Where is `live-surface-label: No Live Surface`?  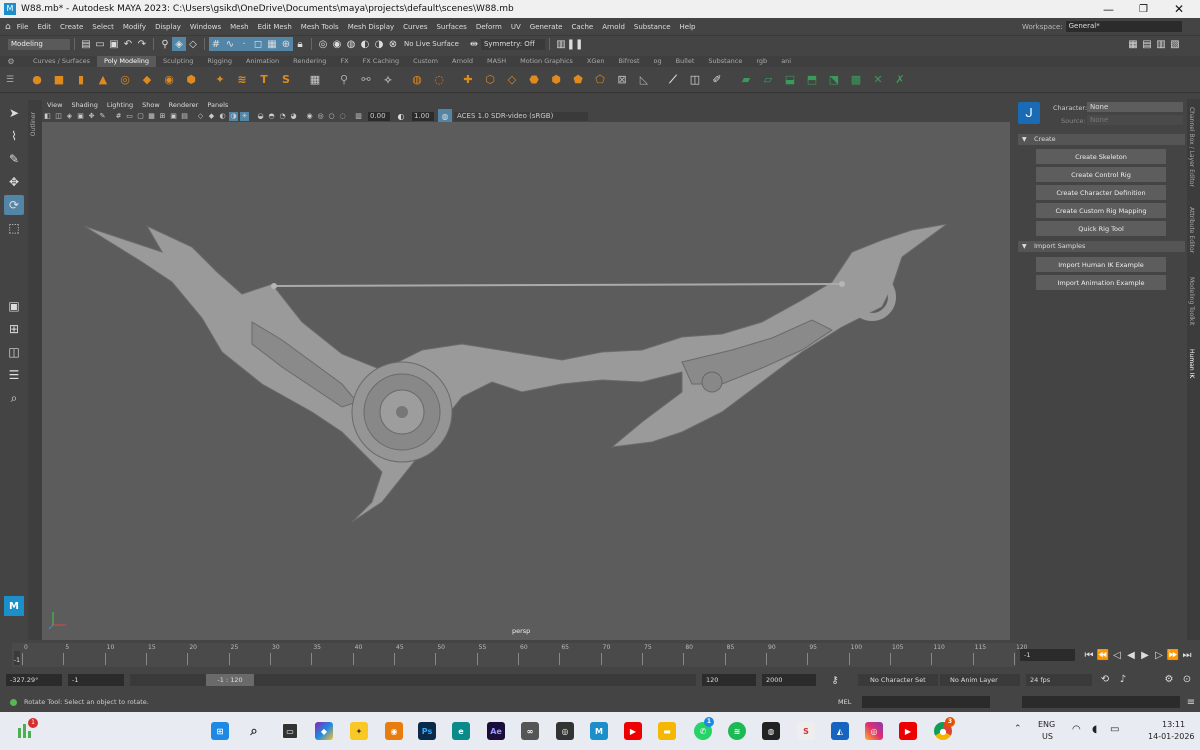
live-surface-label: No Live Surface is located at coordinates (431, 44).